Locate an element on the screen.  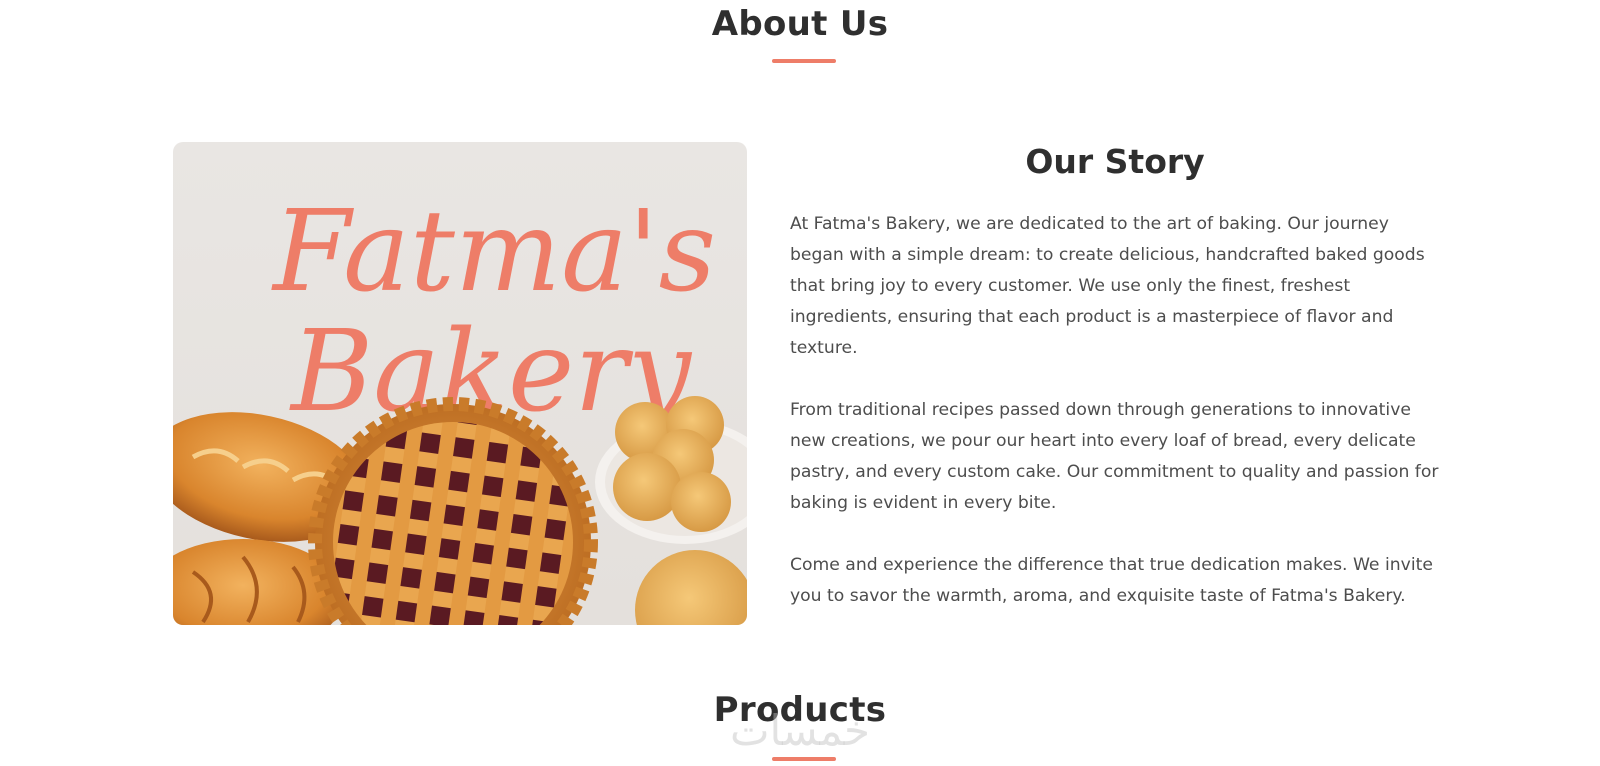
products-section-title: Products is located at coordinates (800, 710).